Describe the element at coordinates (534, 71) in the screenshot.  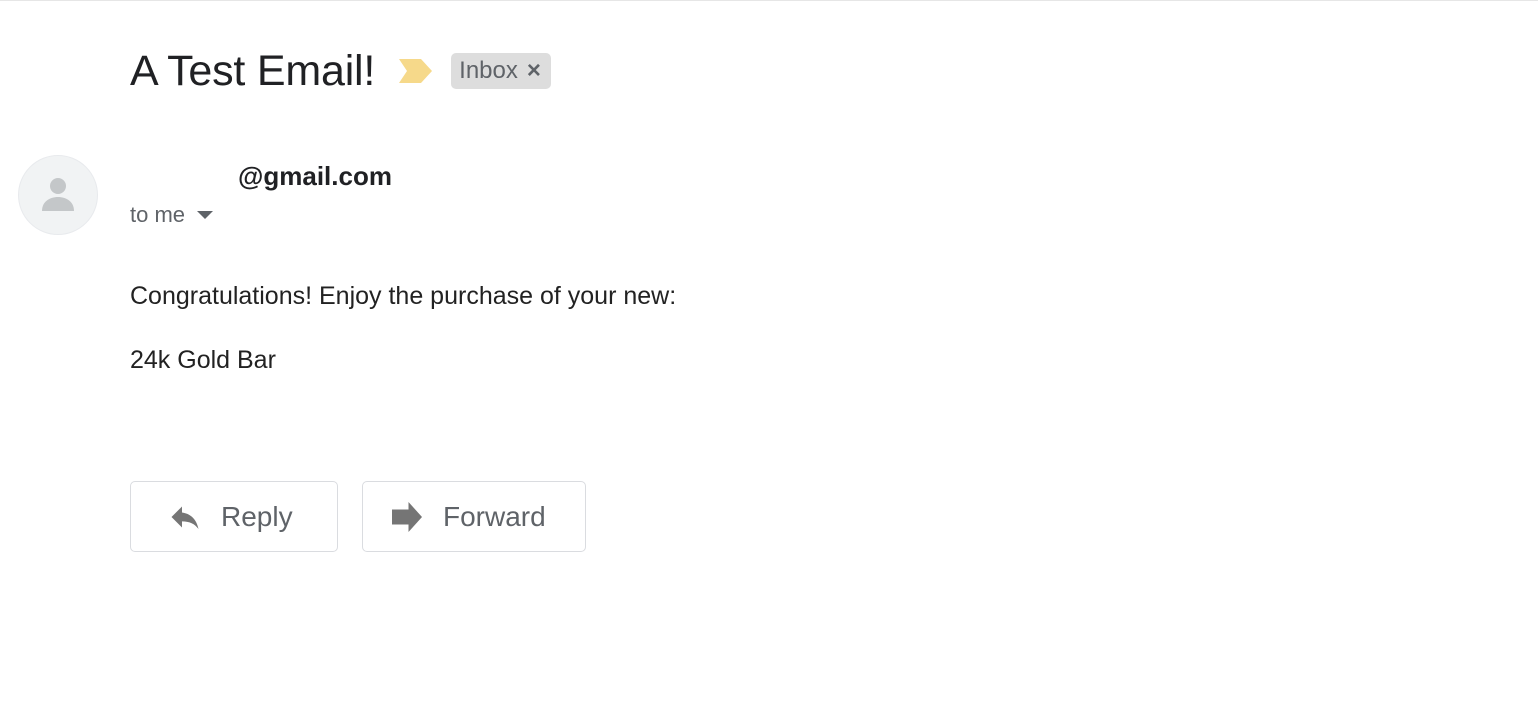
I see `remove-label-icon: ×` at that location.